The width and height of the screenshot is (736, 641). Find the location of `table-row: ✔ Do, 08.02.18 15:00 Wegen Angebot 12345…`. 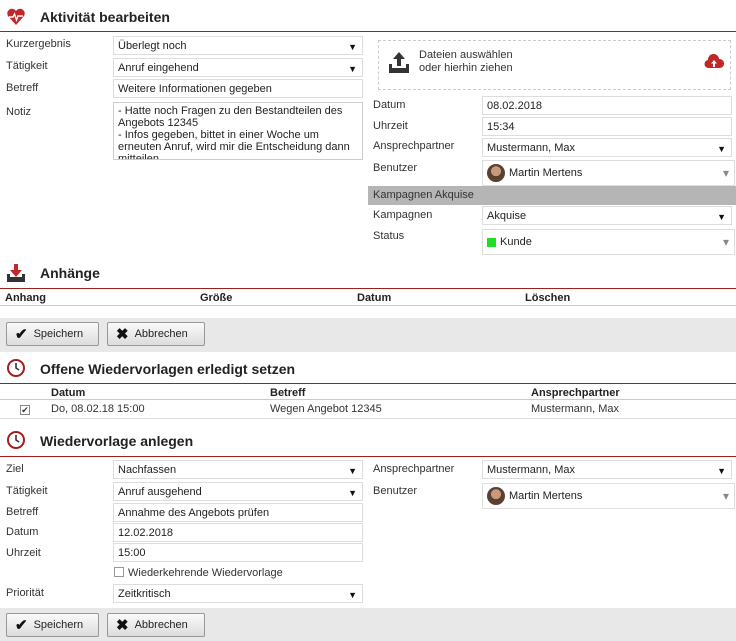

table-row: ✔ Do, 08.02.18 15:00 Wegen Angebot 12345… is located at coordinates (368, 409).